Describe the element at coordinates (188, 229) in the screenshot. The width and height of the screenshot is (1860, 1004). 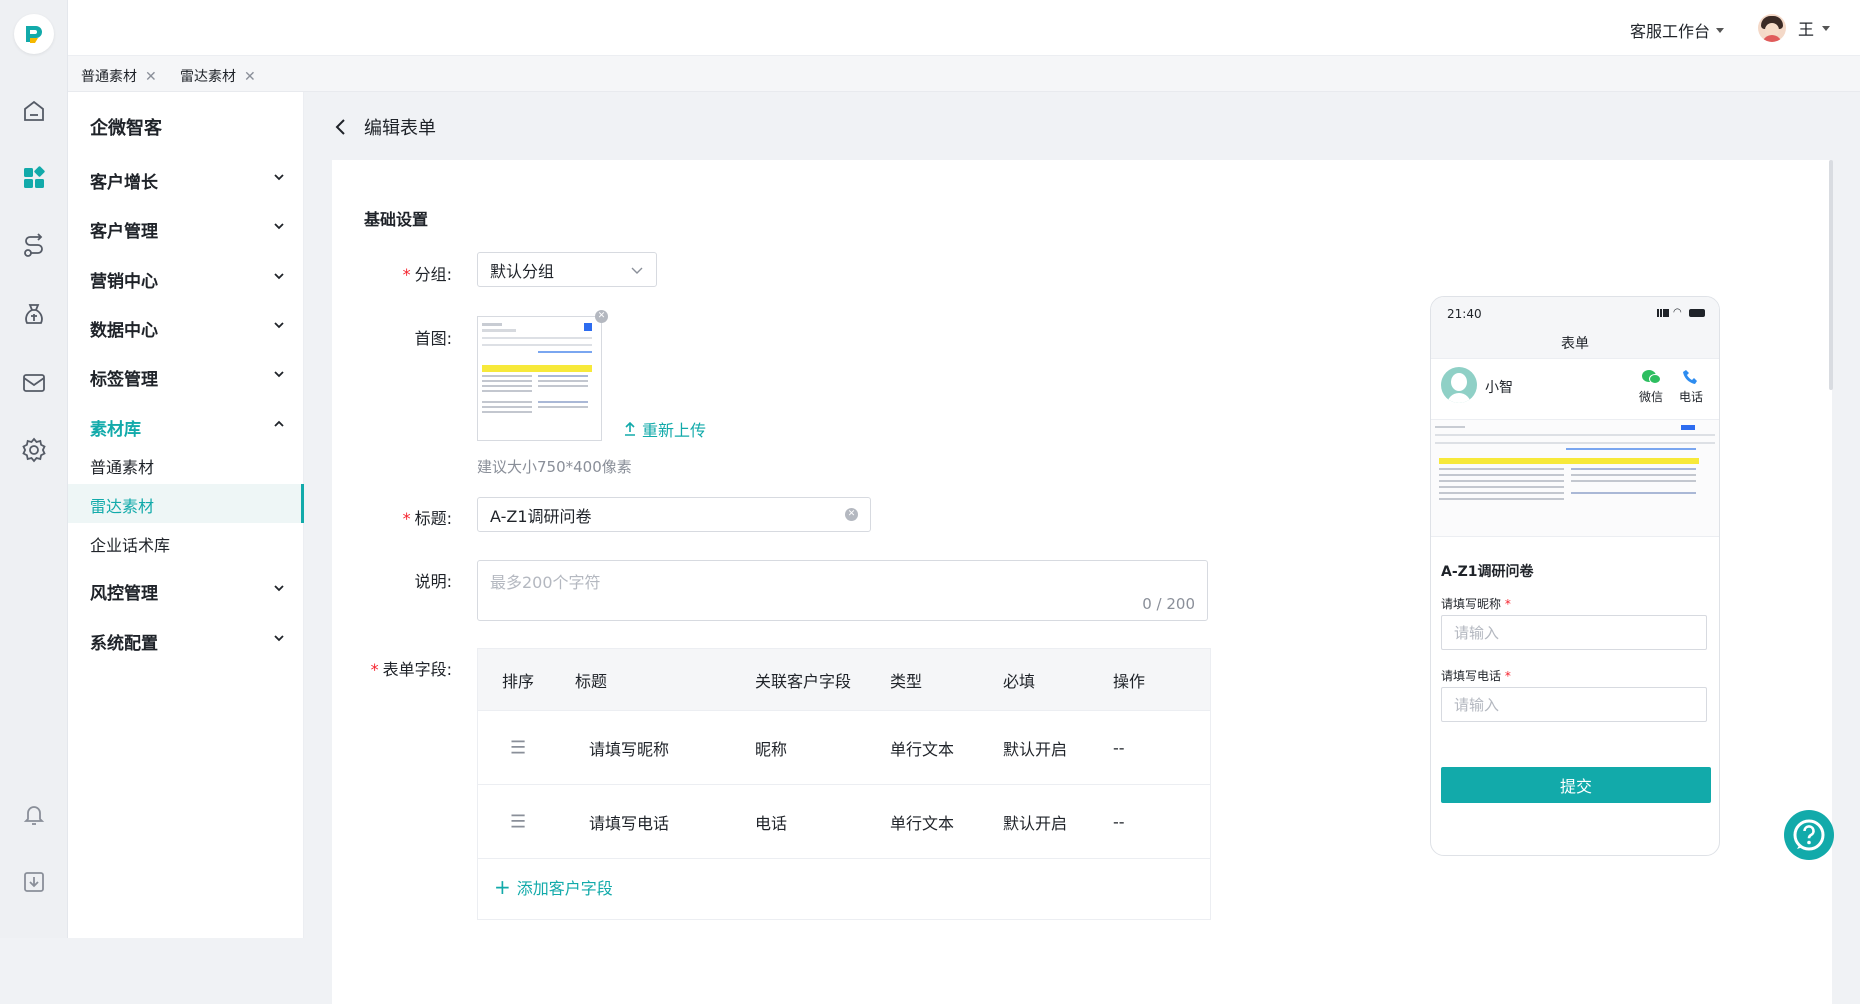
I see `nav-customer-management: 客户管理` at that location.